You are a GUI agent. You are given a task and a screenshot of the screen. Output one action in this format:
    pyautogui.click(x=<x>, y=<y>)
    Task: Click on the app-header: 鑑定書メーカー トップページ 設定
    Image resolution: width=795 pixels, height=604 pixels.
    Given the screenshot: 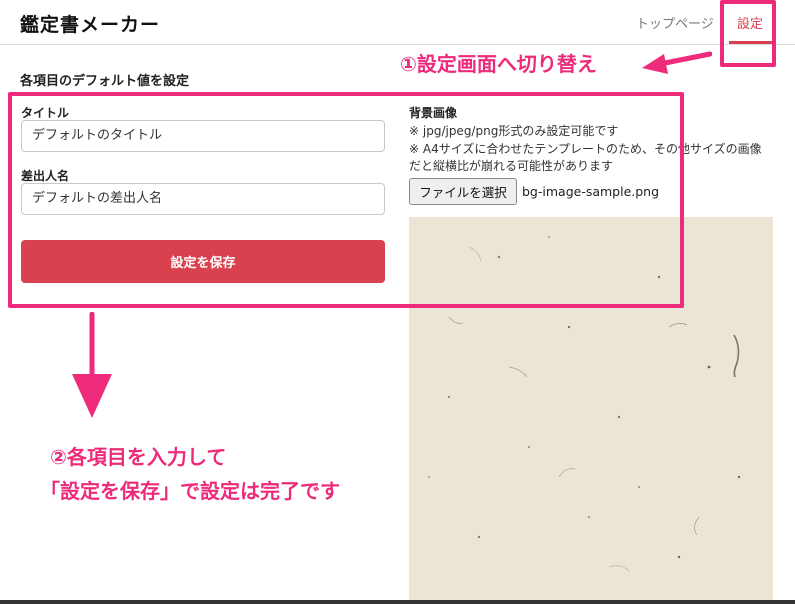 What is the action you would take?
    pyautogui.click(x=397, y=22)
    